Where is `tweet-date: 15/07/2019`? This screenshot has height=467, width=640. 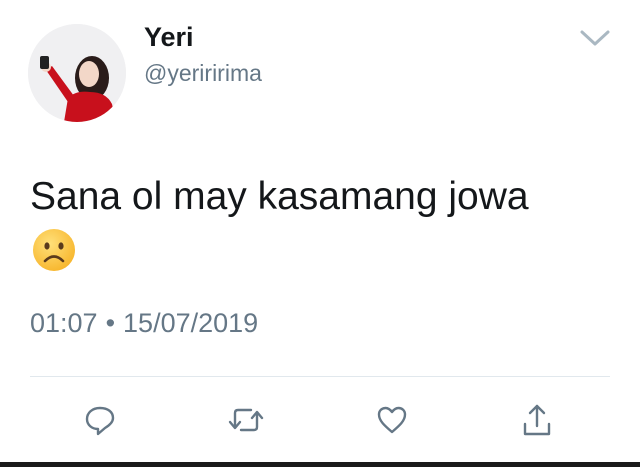
tweet-date: 15/07/2019 is located at coordinates (191, 323).